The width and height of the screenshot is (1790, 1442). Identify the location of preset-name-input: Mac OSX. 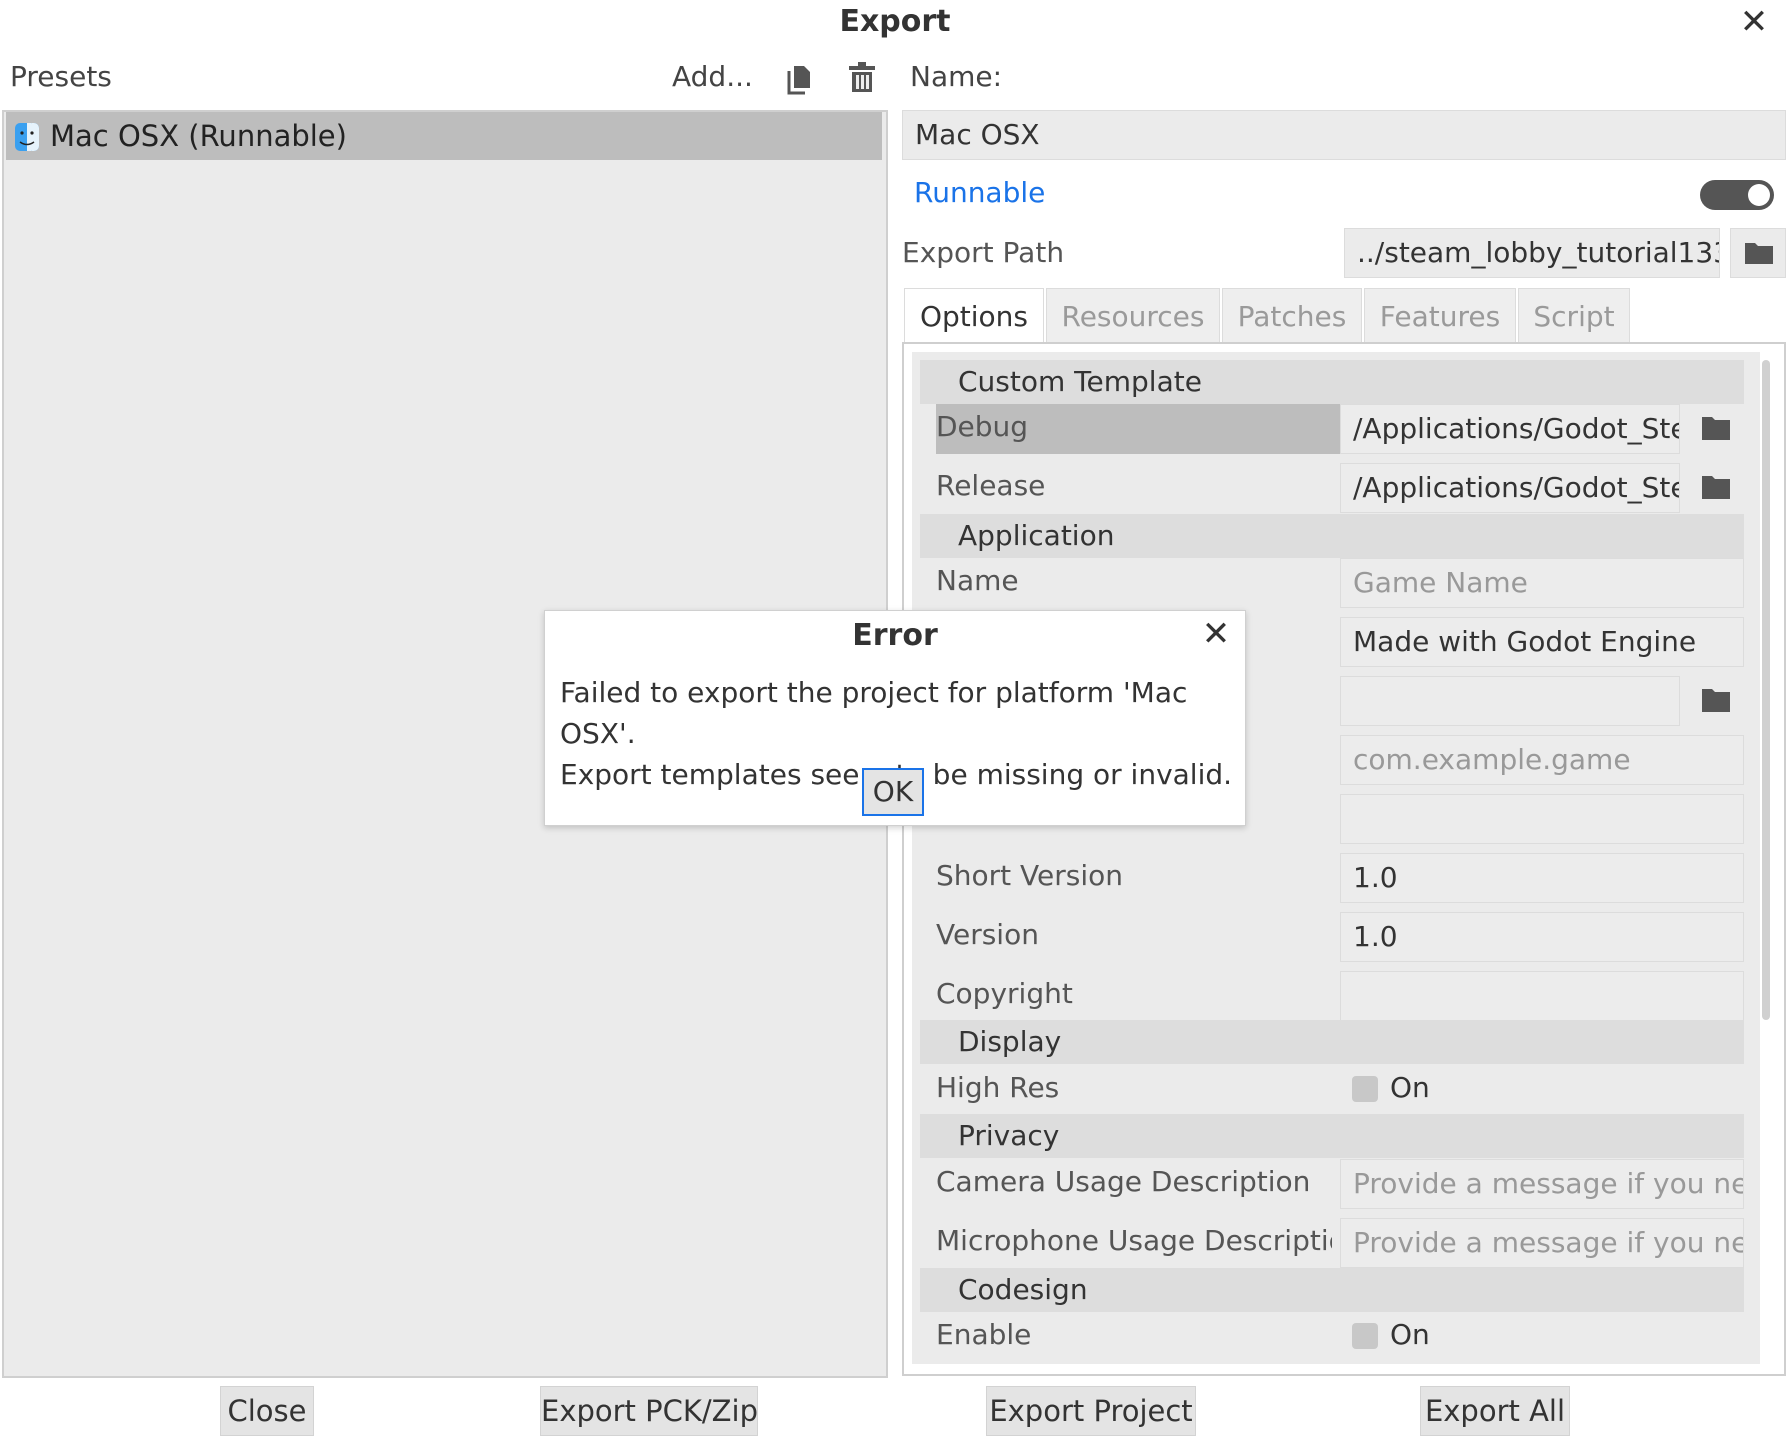
(1344, 135).